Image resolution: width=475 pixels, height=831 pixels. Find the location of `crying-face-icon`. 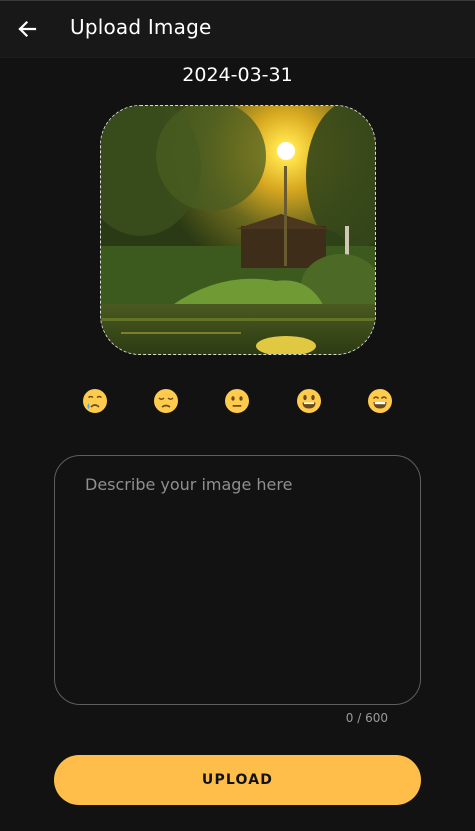

crying-face-icon is located at coordinates (95, 401).